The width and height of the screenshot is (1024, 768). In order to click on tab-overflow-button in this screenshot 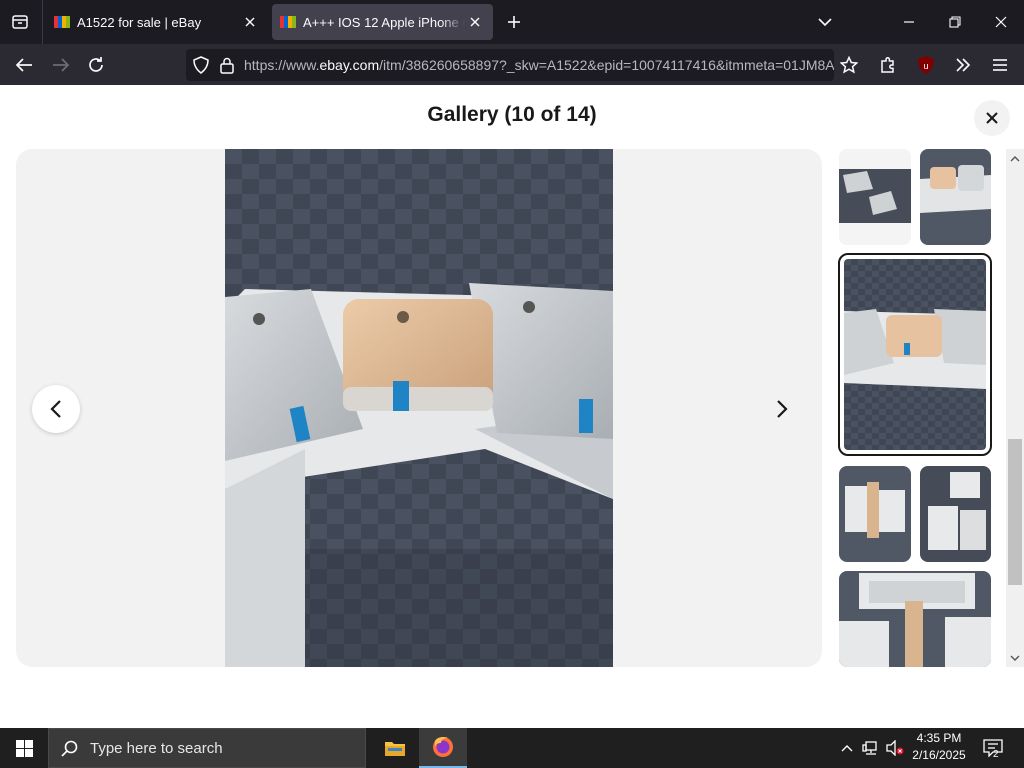, I will do `click(825, 22)`.